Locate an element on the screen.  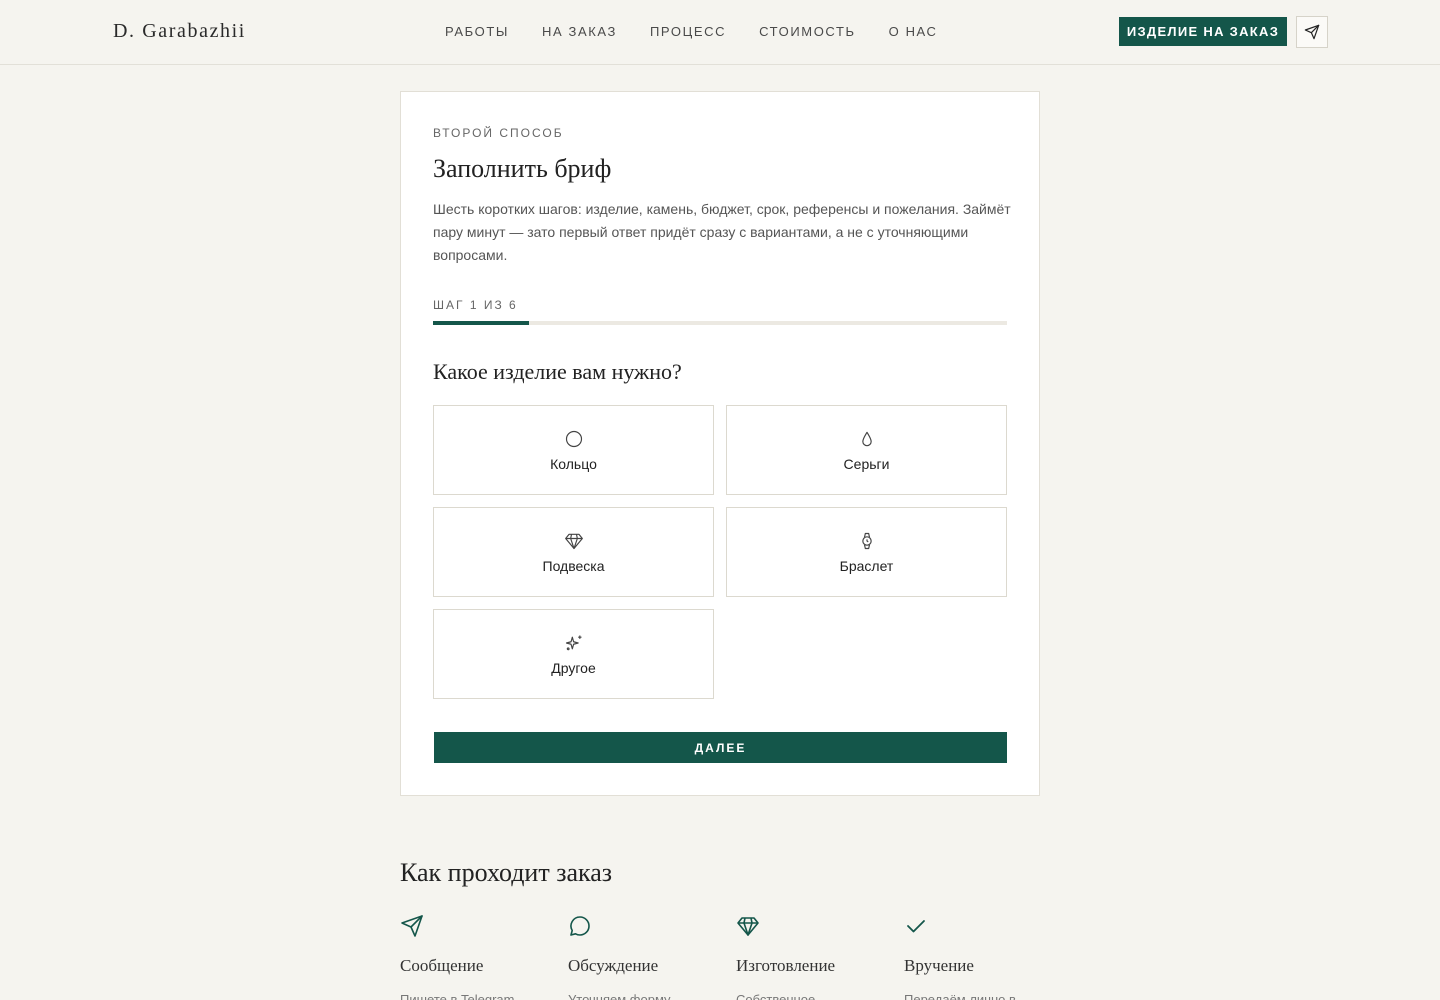
question-heading: Какое изделие вам нужно? is located at coordinates (557, 371).